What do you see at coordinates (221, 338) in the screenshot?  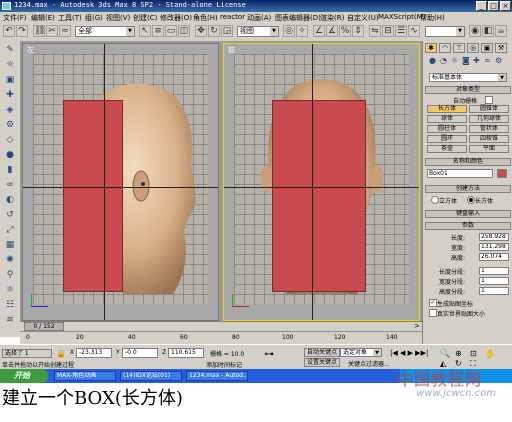 I see `track-bar: 0 20 40 60 80 100 120 140` at bounding box center [221, 338].